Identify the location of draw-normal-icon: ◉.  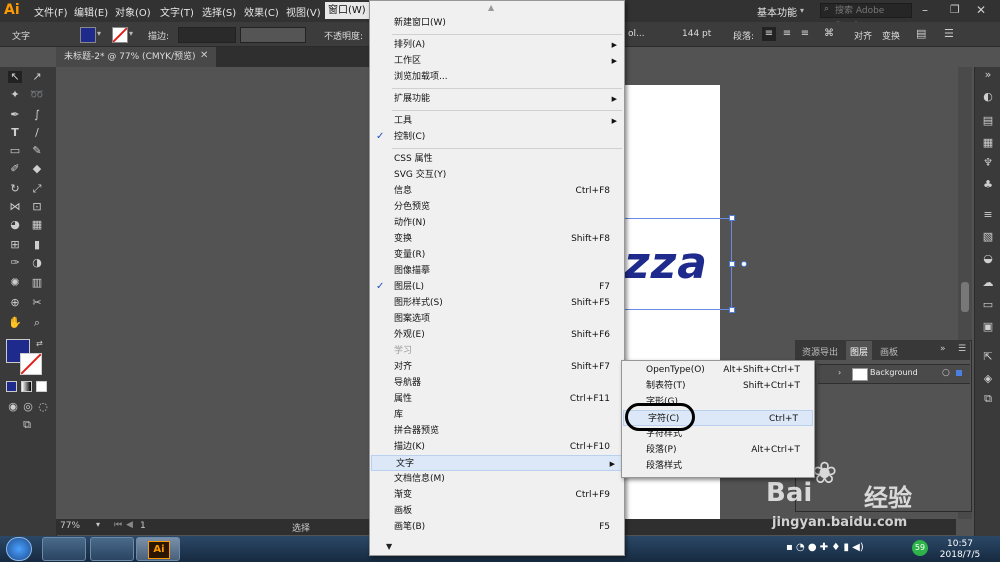
(13, 407).